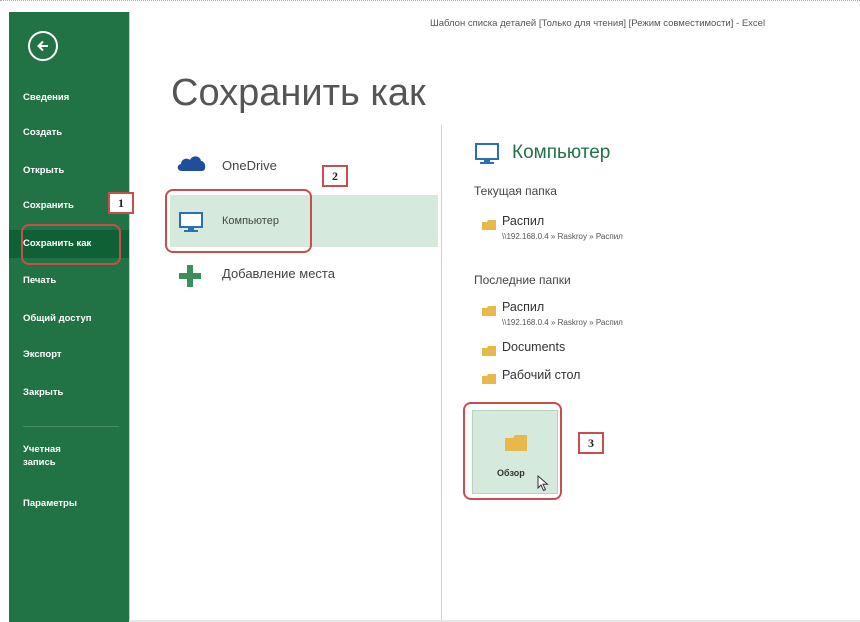 The height and width of the screenshot is (622, 860). What do you see at coordinates (69, 393) in the screenshot?
I see `sidebar-item-close: Закрыть` at bounding box center [69, 393].